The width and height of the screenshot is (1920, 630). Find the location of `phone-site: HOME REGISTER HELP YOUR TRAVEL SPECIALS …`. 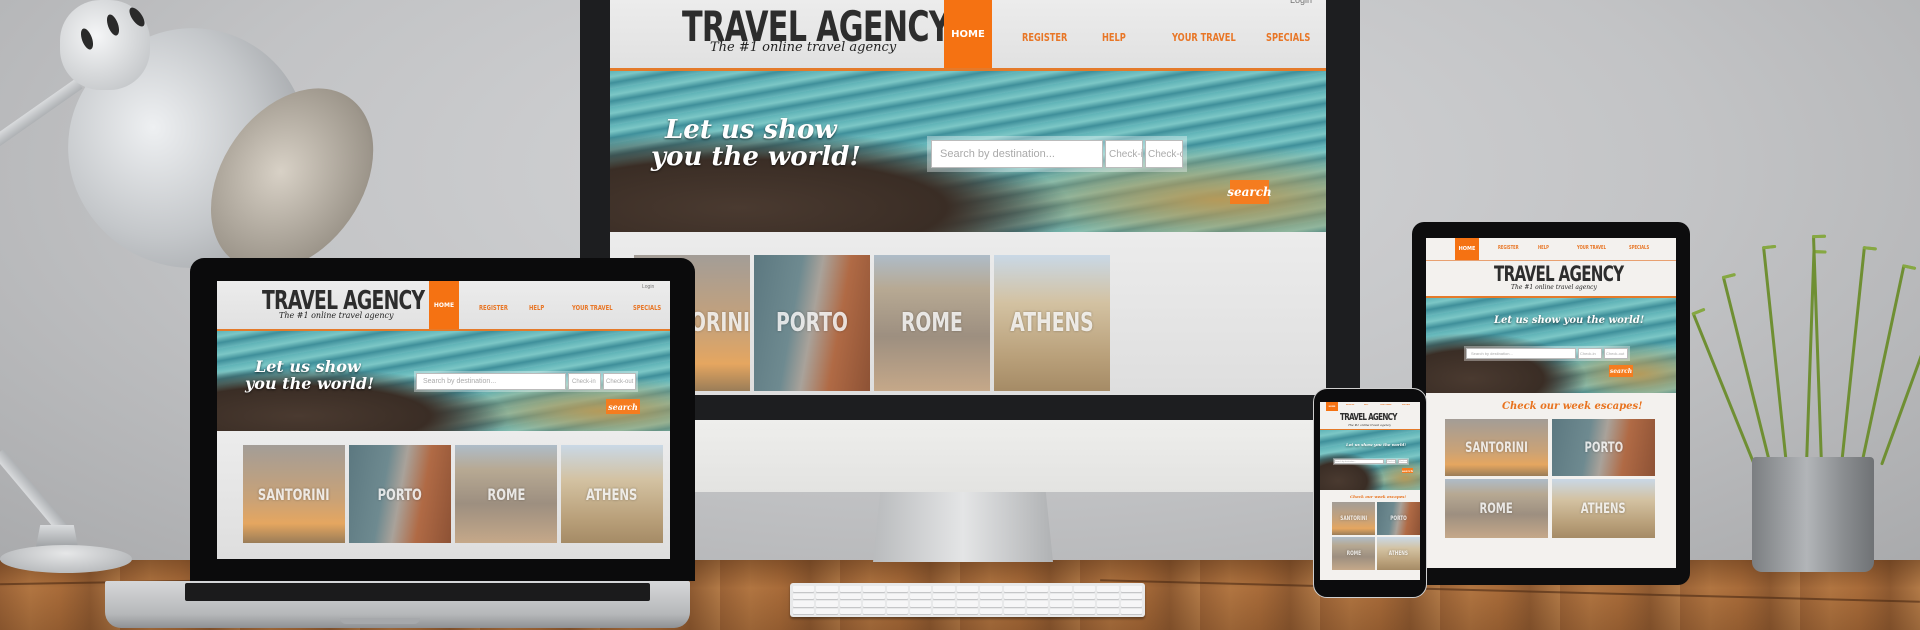

phone-site: HOME REGISTER HELP YOUR TRAVEL SPECIALS … is located at coordinates (1370, 491).